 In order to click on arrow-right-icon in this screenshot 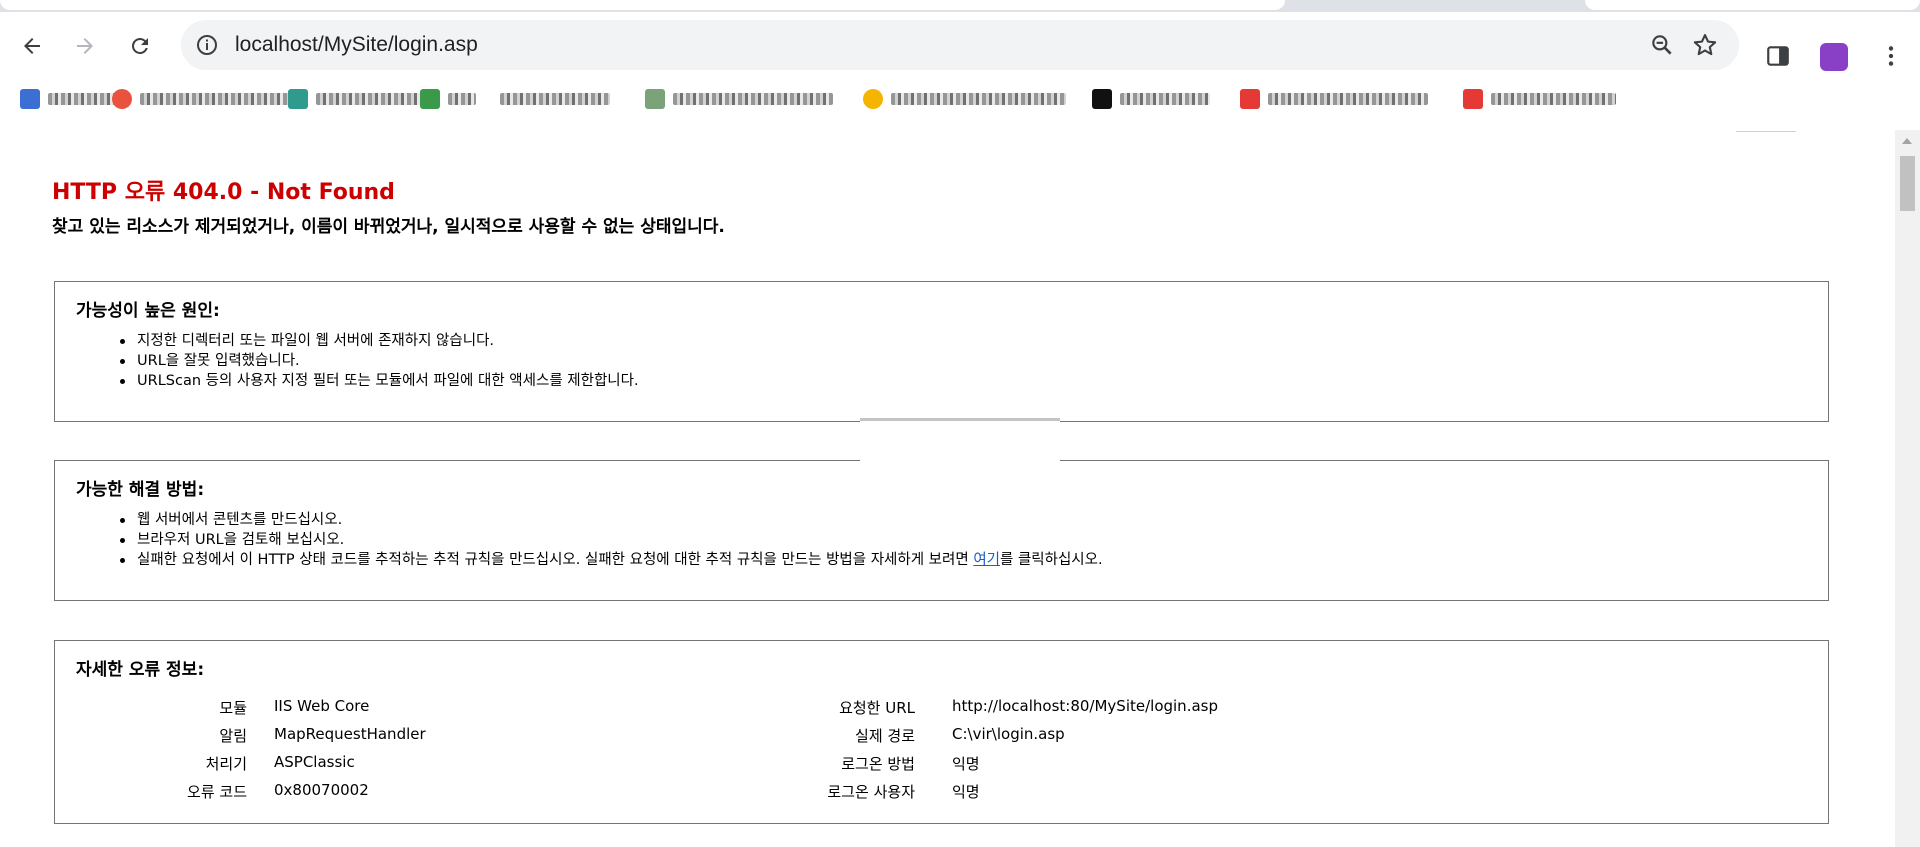, I will do `click(85, 46)`.